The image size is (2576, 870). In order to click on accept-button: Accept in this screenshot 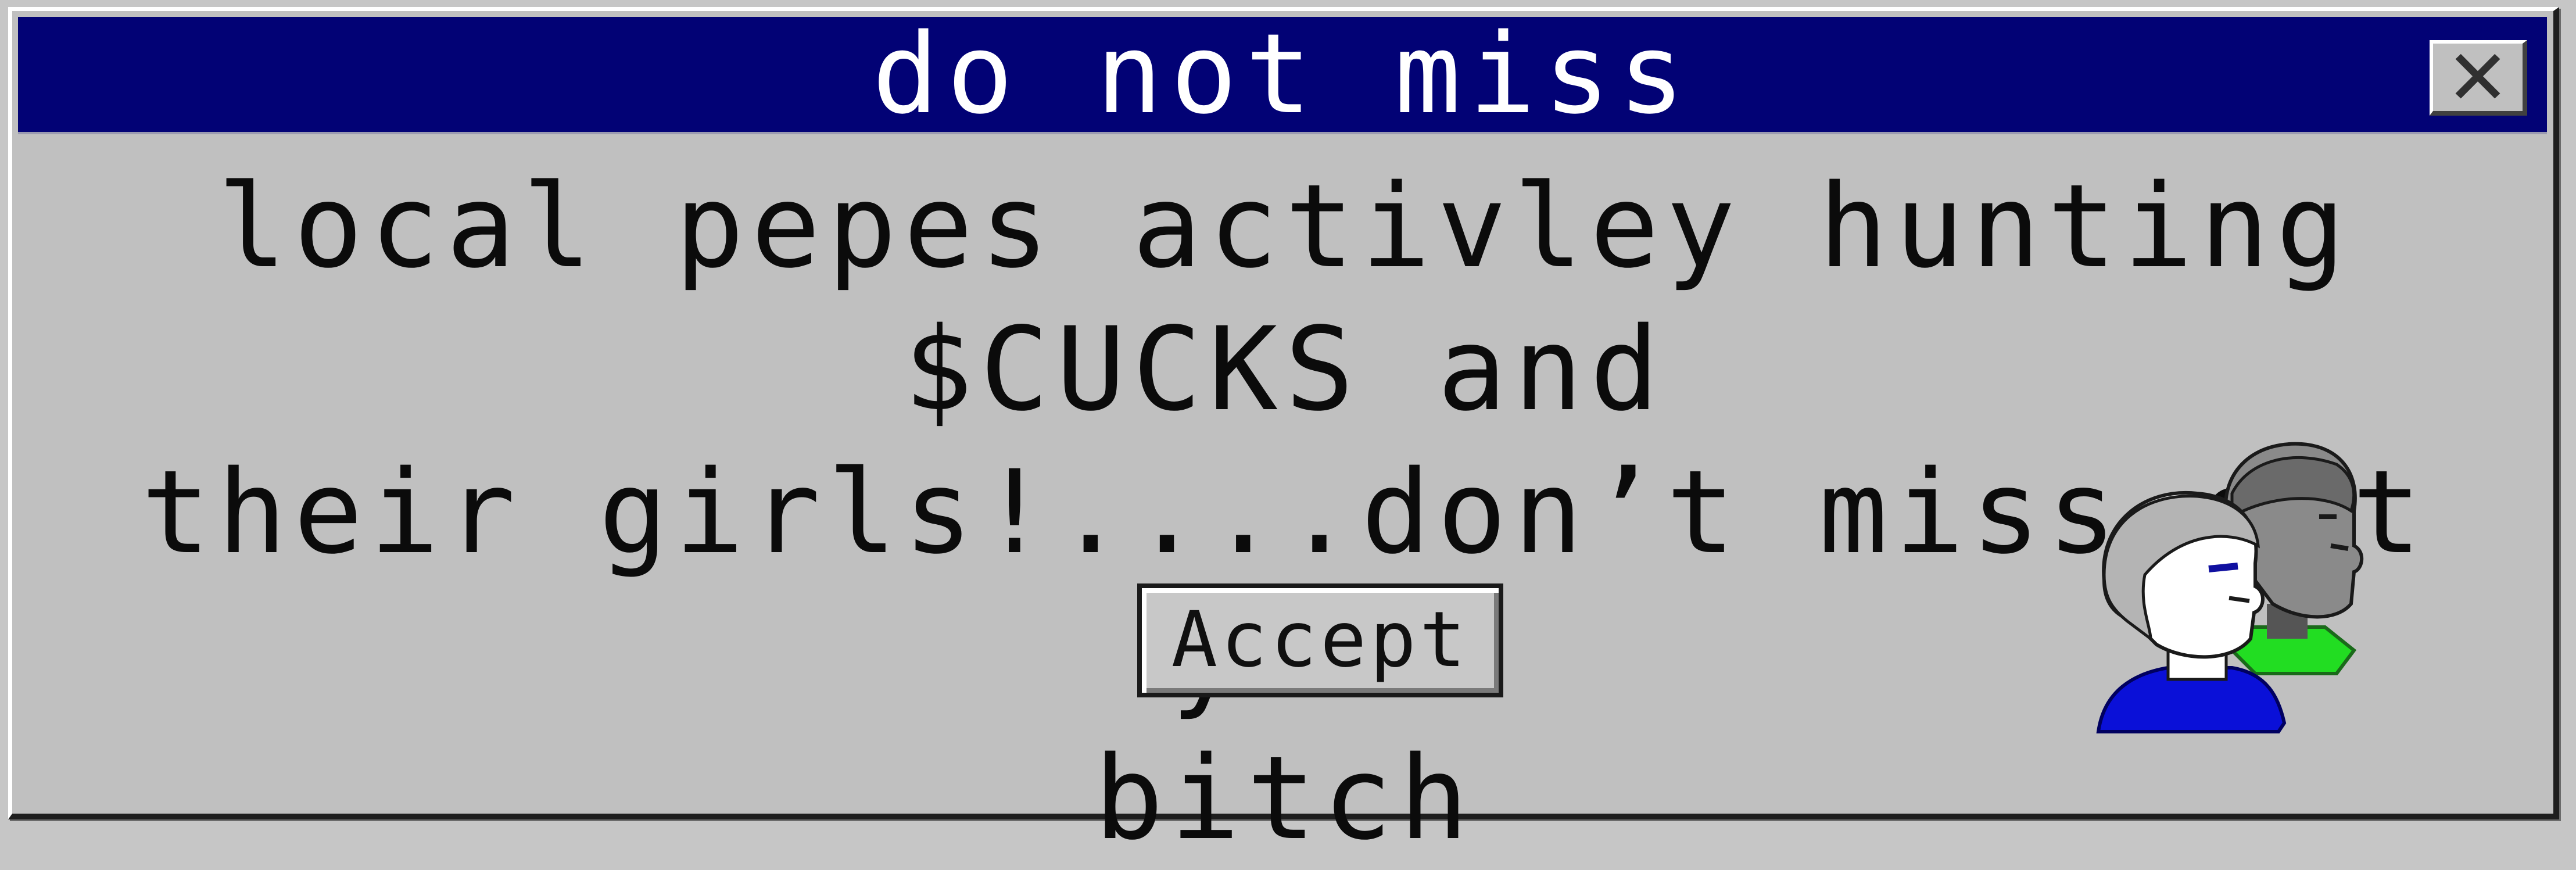, I will do `click(1320, 640)`.